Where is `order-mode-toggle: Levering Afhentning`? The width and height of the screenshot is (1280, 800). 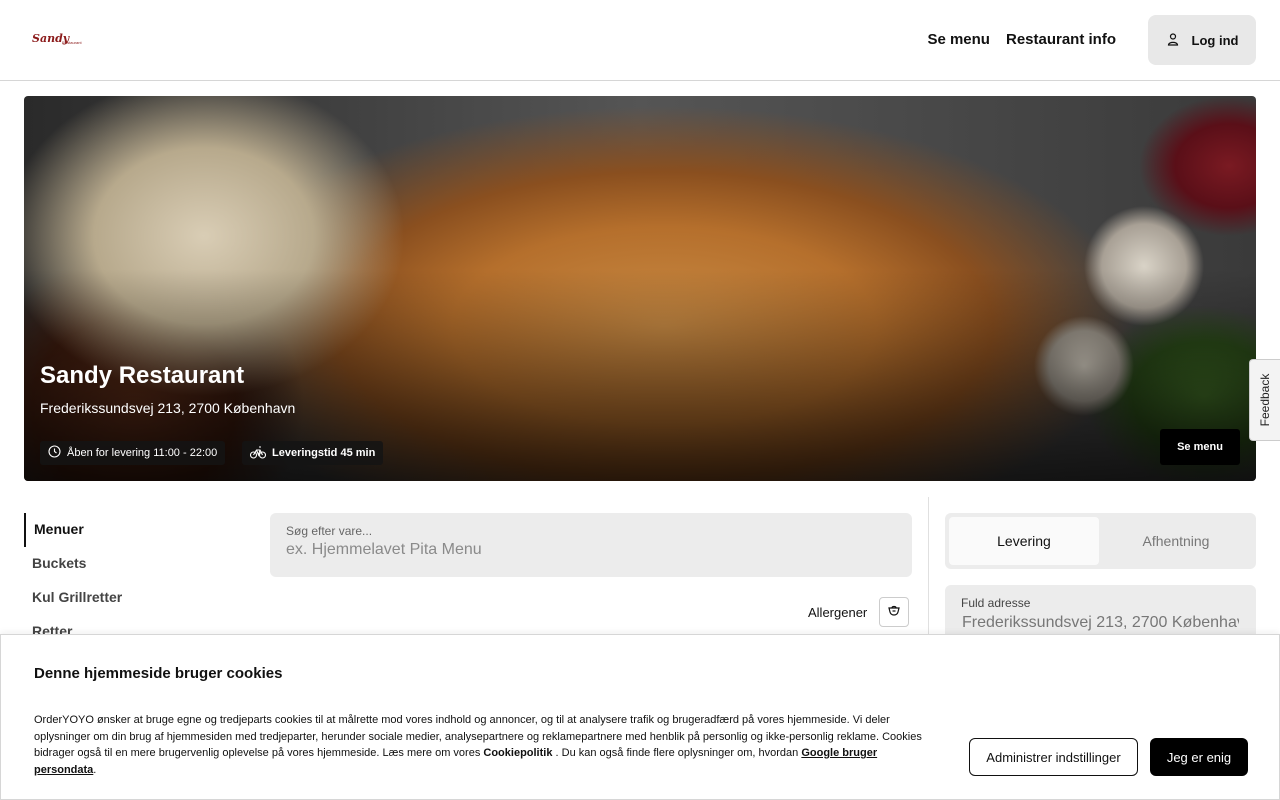
order-mode-toggle: Levering Afhentning is located at coordinates (1100, 541).